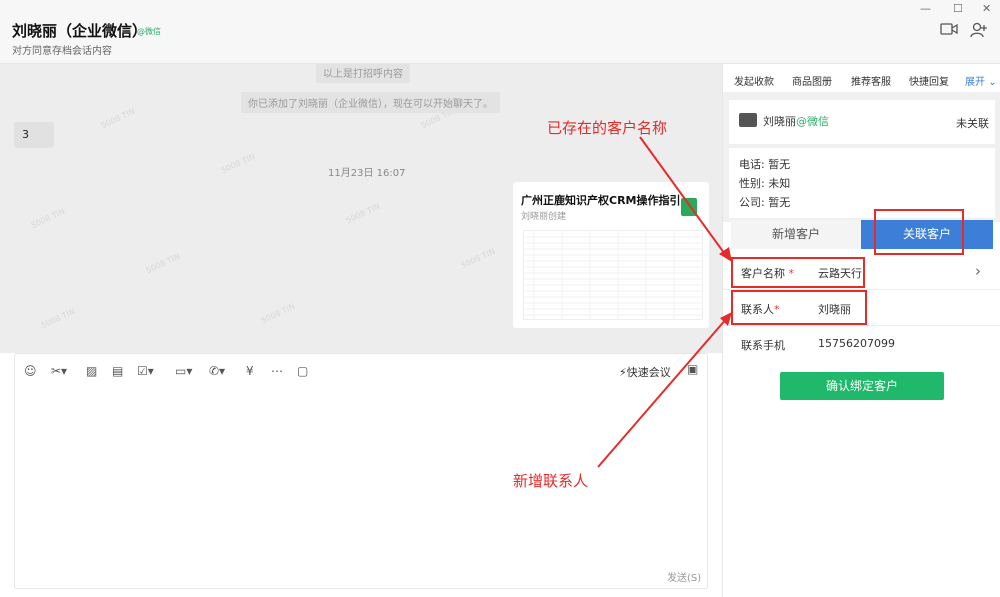  Describe the element at coordinates (544, 217) in the screenshot. I see `doc-creator: 刘晓丽创建` at that location.